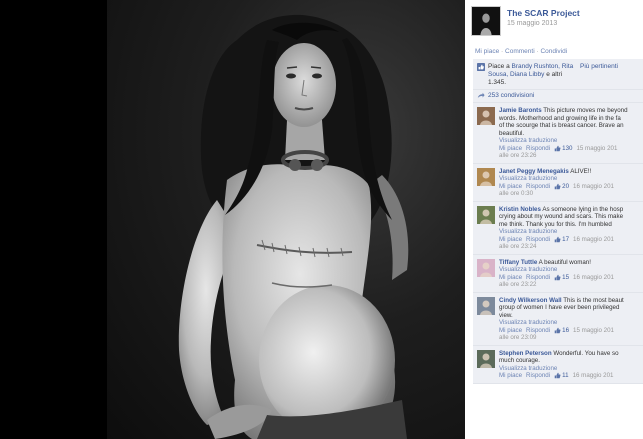 The image size is (643, 439). I want to click on comment-likes: 20, so click(561, 187).